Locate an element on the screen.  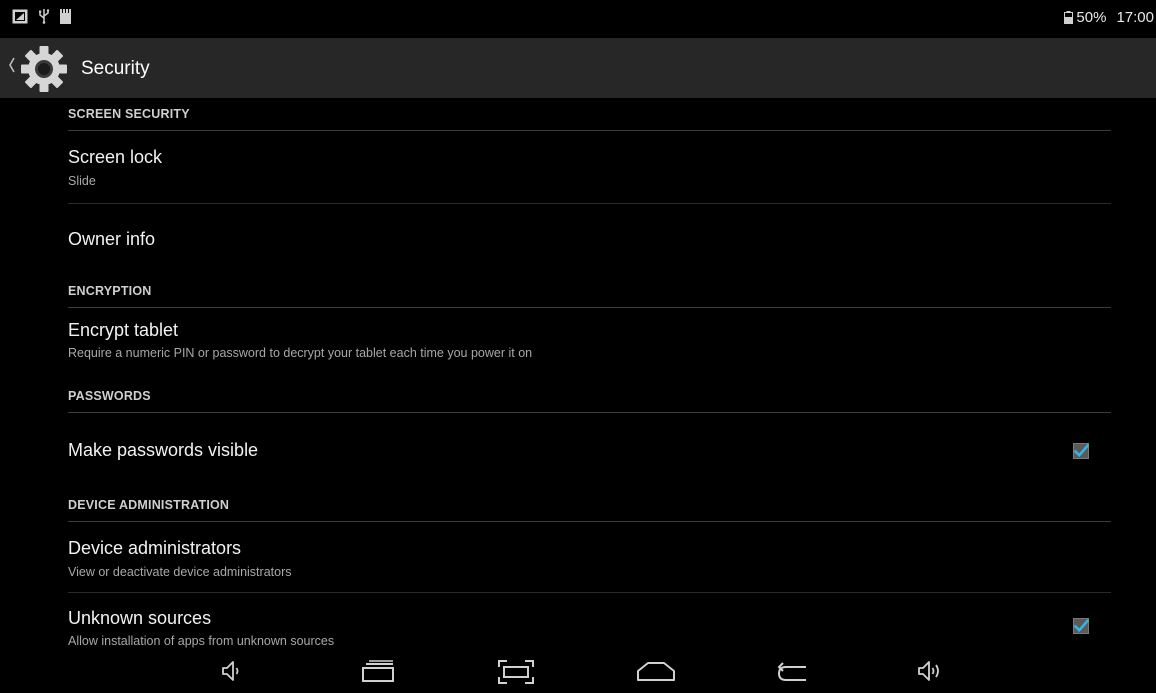
section-header-label: SCREEN SECURITY is located at coordinates (129, 114).